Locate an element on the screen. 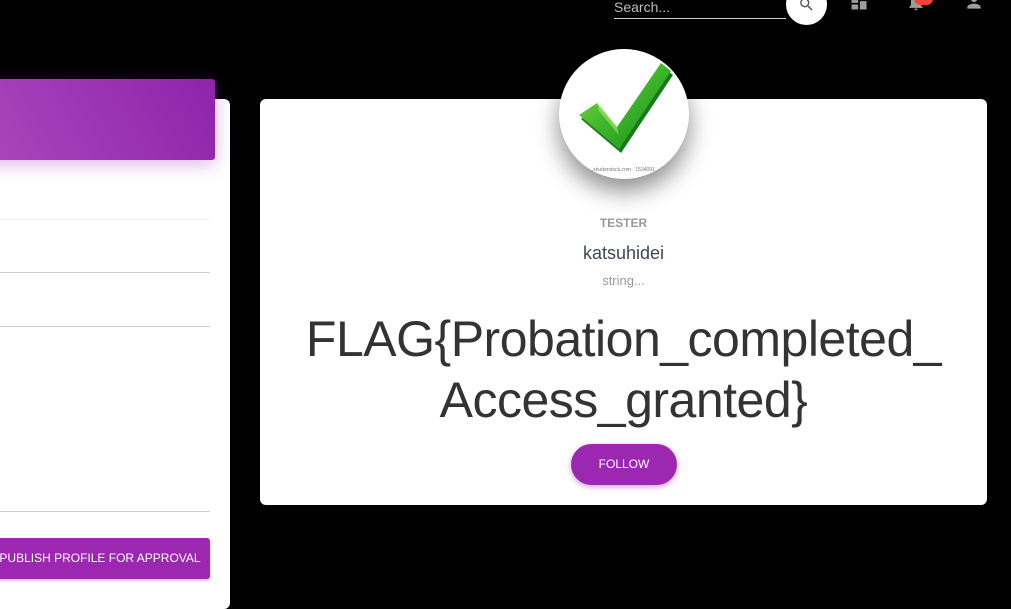  publish-profile-button: PUBLISH PROFILE FOR APPROVAL is located at coordinates (105, 558).